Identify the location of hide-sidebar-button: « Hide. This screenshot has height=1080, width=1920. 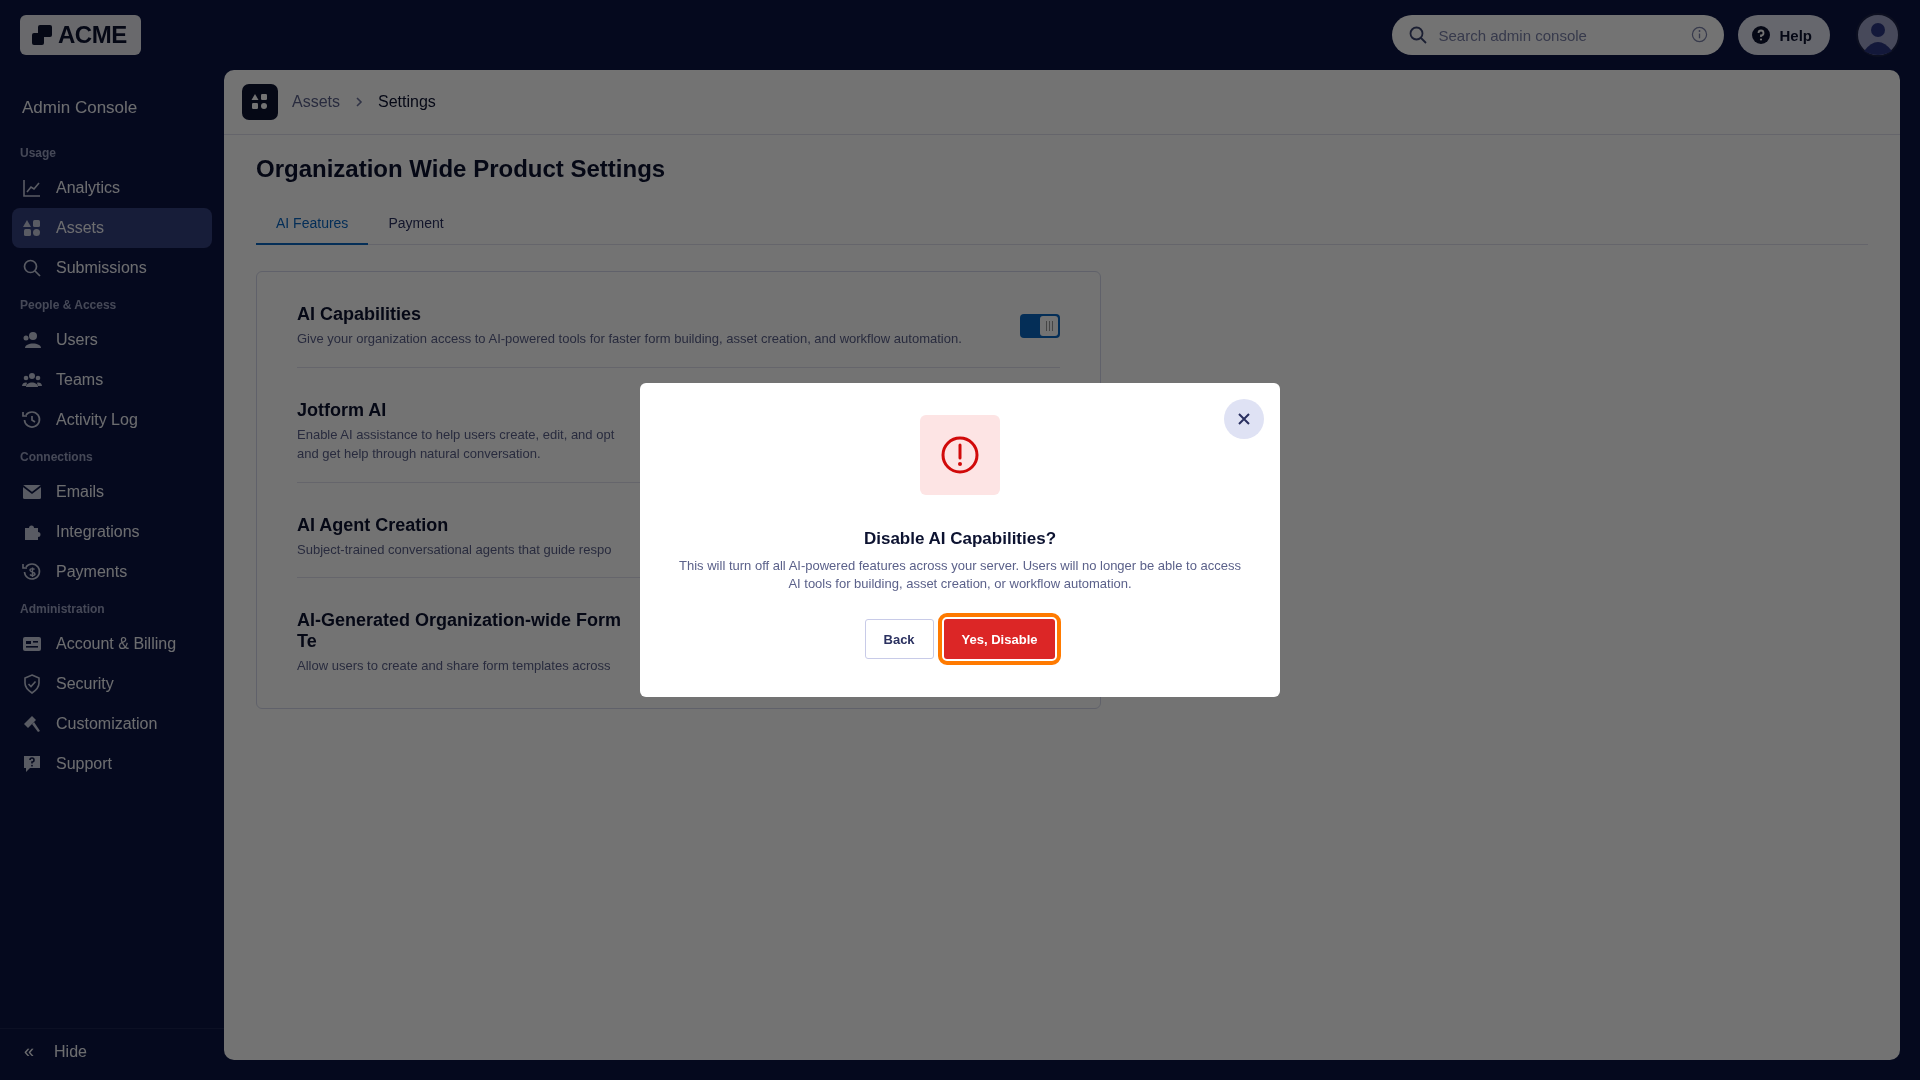
(112, 1048).